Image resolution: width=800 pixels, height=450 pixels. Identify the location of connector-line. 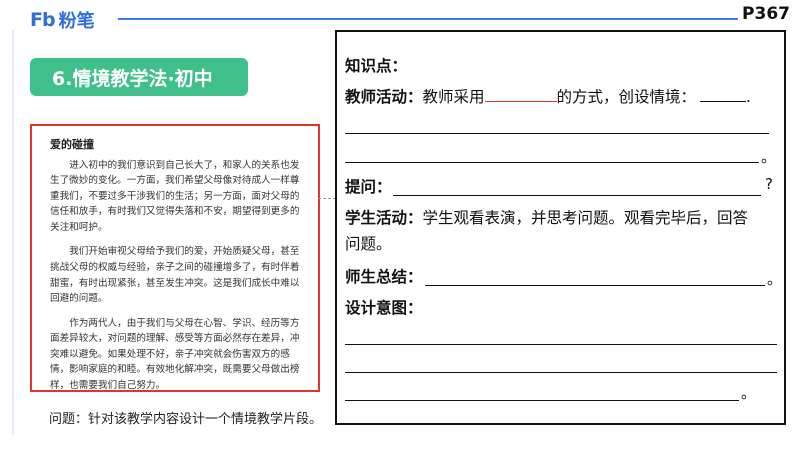
(327, 199).